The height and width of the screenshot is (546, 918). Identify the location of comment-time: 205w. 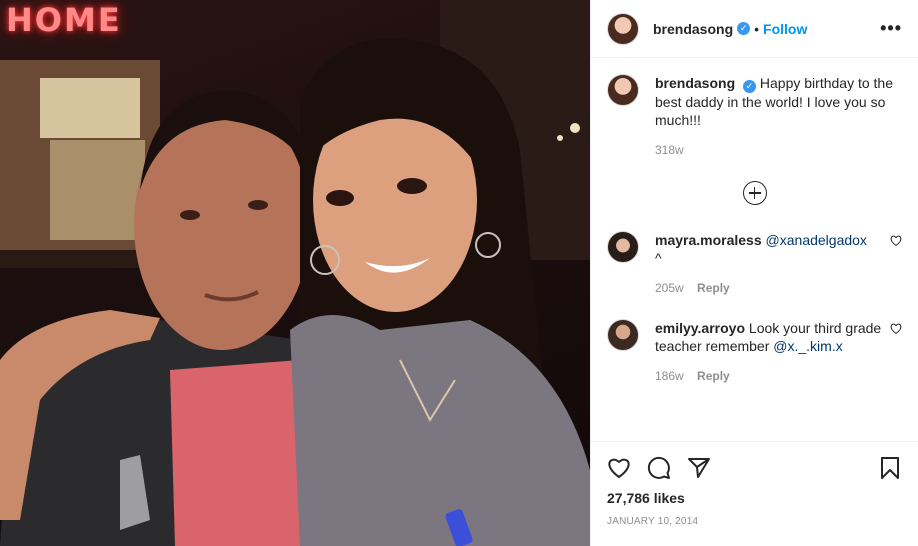
(669, 288).